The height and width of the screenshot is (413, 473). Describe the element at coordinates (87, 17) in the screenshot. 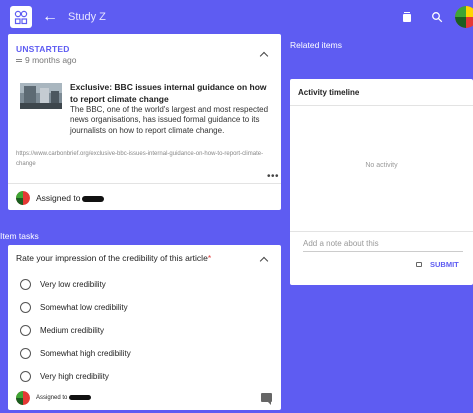

I see `page-title: Study Z` at that location.